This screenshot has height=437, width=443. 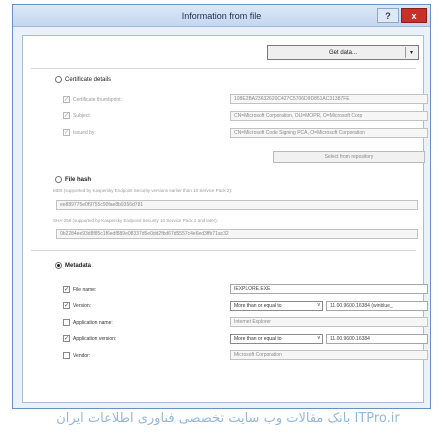 I want to click on version-checkbox: ✓, so click(x=66, y=305).